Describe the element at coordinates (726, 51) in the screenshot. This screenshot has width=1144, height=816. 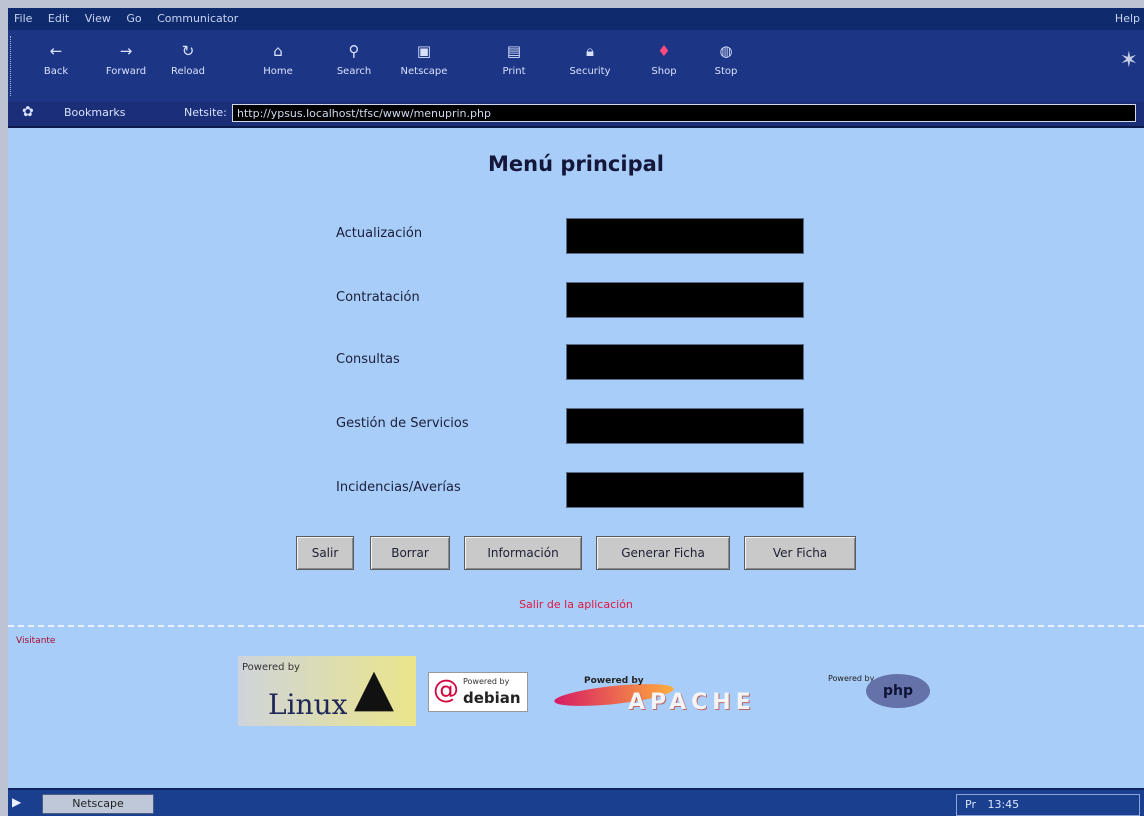
I see `stop-icon: ◍` at that location.